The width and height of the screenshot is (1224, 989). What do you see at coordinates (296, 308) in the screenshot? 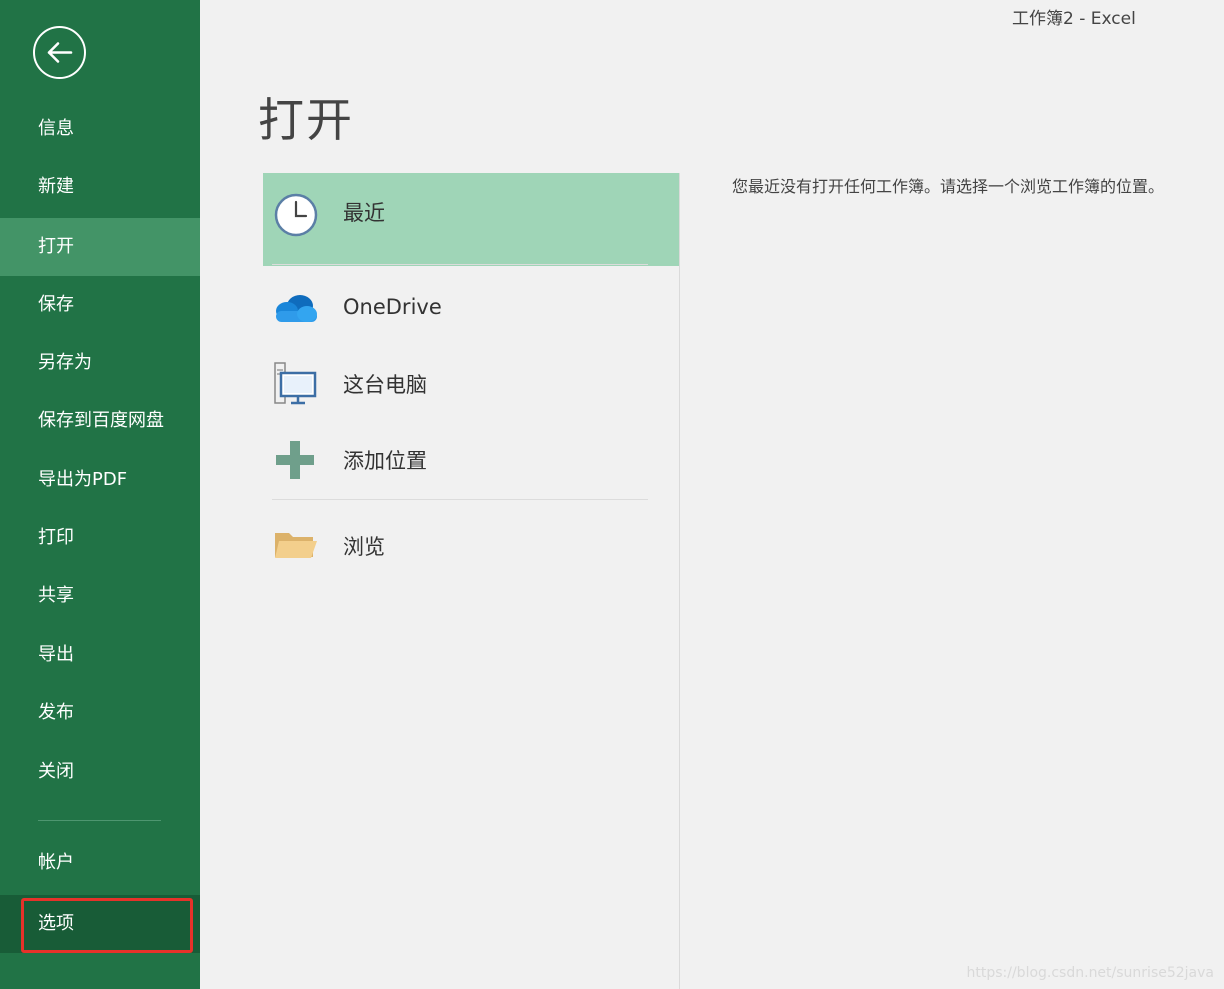
I see `cloud-icon` at bounding box center [296, 308].